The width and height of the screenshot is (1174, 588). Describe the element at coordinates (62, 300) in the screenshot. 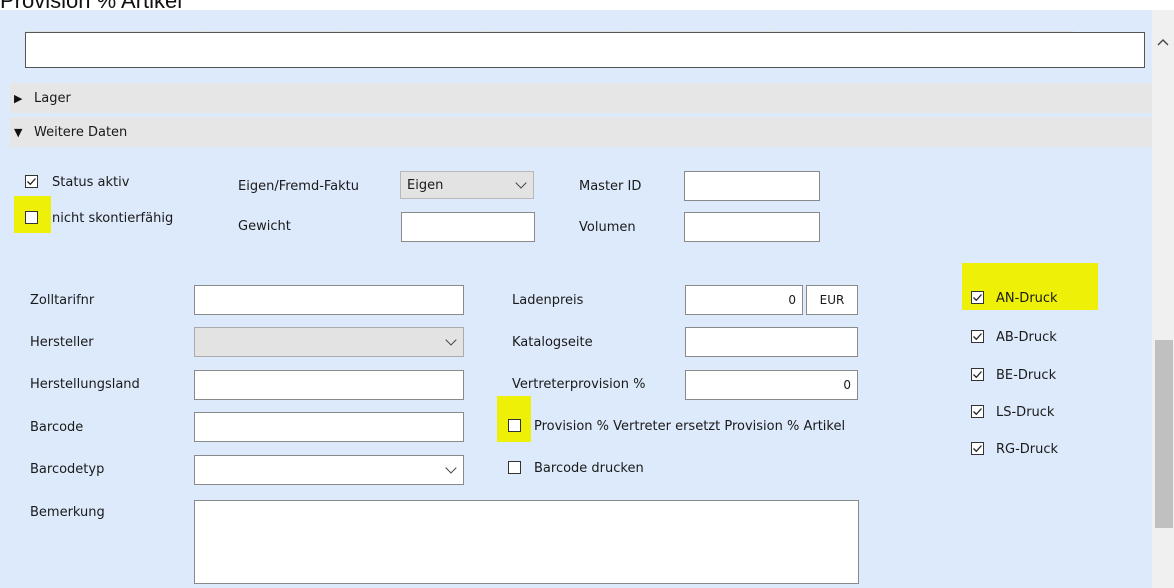

I see `zolltarifnr-label: Zolltarifnr` at that location.